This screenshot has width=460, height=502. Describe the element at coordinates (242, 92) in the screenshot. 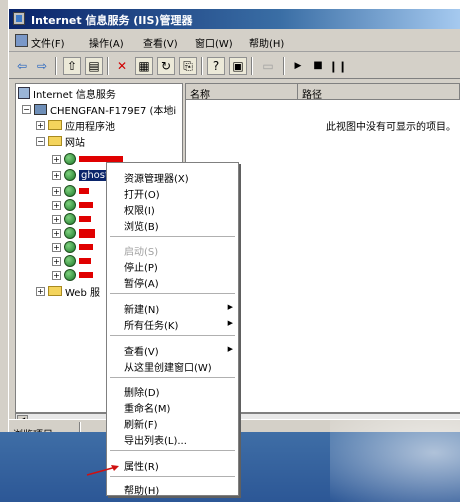

I see `column-name: 名称` at that location.